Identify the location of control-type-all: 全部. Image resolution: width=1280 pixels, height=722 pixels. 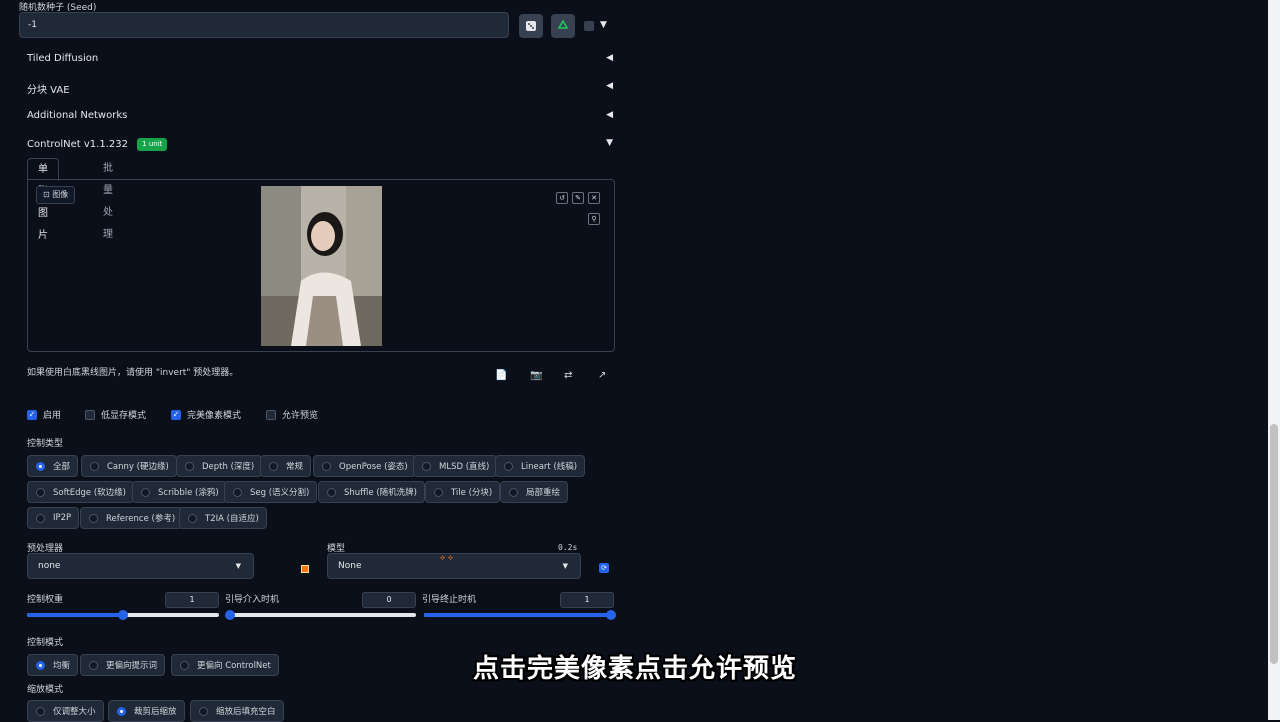
(53, 466).